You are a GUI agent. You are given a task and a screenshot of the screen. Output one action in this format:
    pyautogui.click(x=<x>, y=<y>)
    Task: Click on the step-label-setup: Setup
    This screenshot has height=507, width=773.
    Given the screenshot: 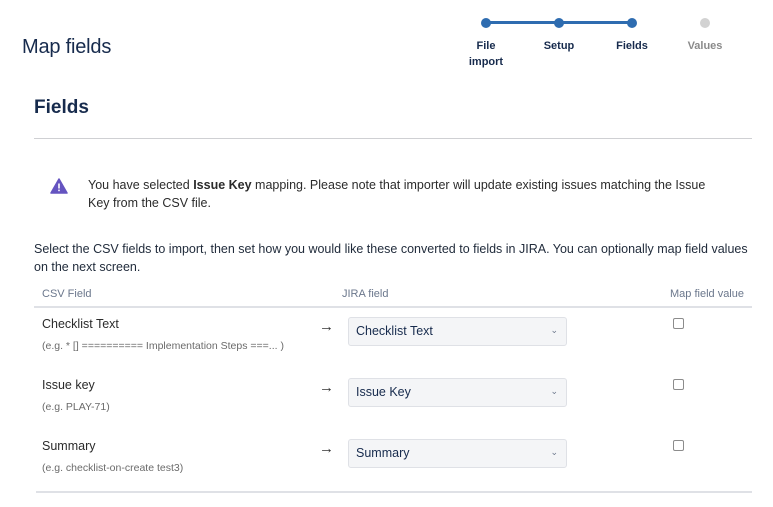 What is the action you would take?
    pyautogui.click(x=559, y=46)
    